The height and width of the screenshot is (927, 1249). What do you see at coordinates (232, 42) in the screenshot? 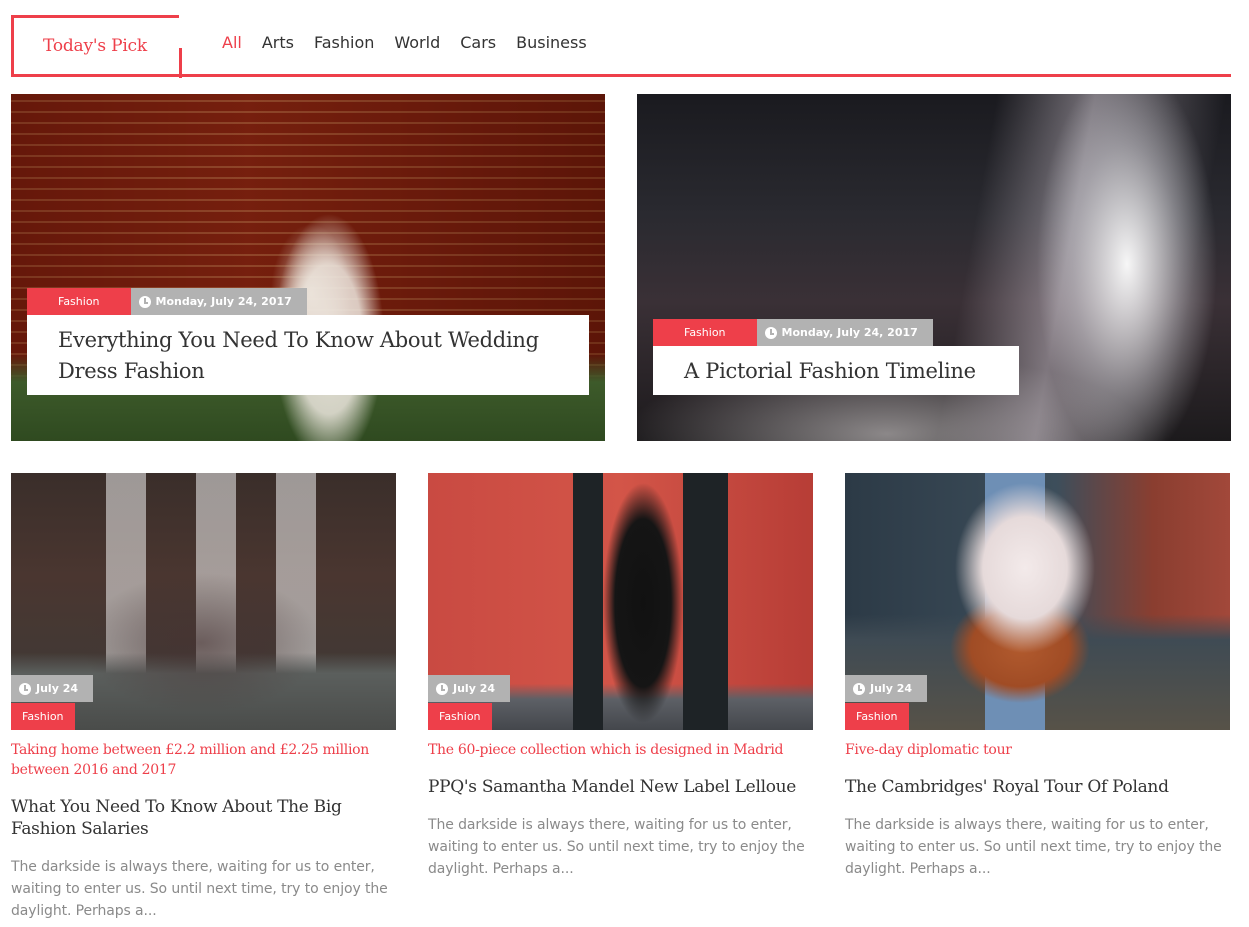
I see `tab-all: All` at bounding box center [232, 42].